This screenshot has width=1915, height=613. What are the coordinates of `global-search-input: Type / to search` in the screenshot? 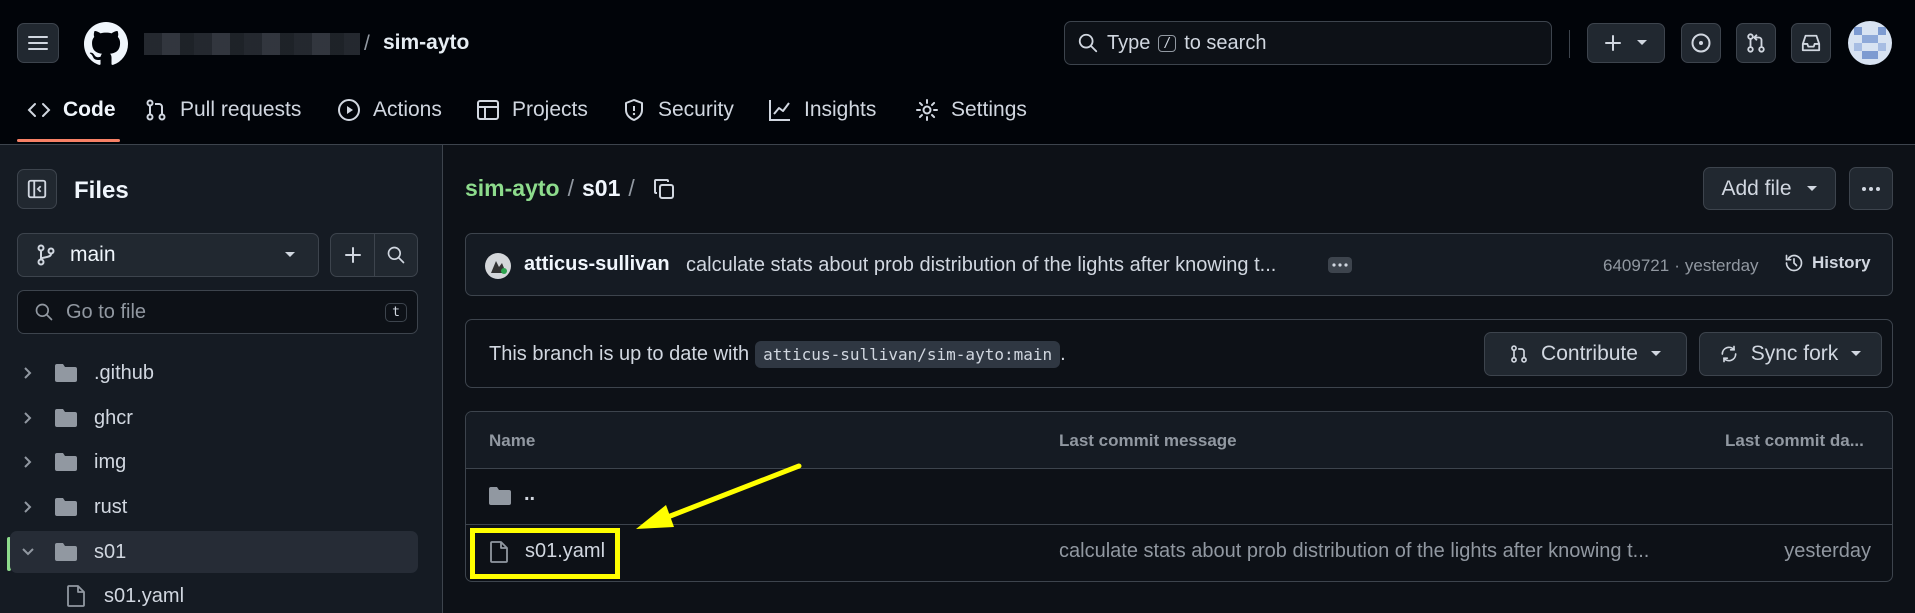 It's located at (1308, 43).